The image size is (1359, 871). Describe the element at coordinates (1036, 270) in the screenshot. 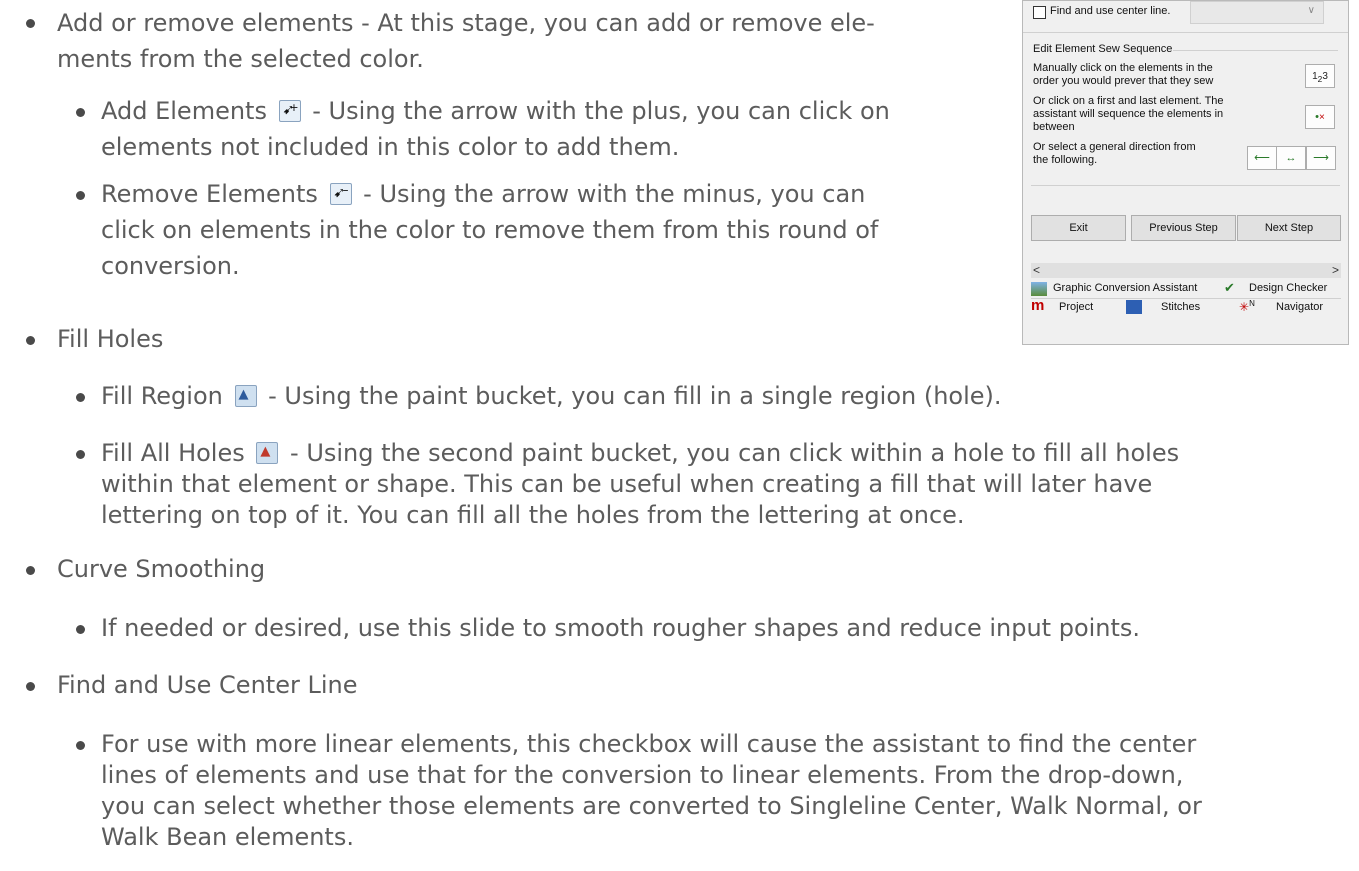

I see `scroll-left-icon: <` at that location.